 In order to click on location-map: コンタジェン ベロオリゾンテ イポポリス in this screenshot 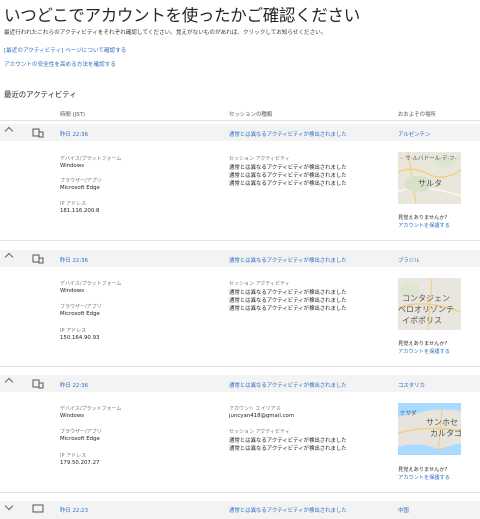, I will do `click(429, 304)`.